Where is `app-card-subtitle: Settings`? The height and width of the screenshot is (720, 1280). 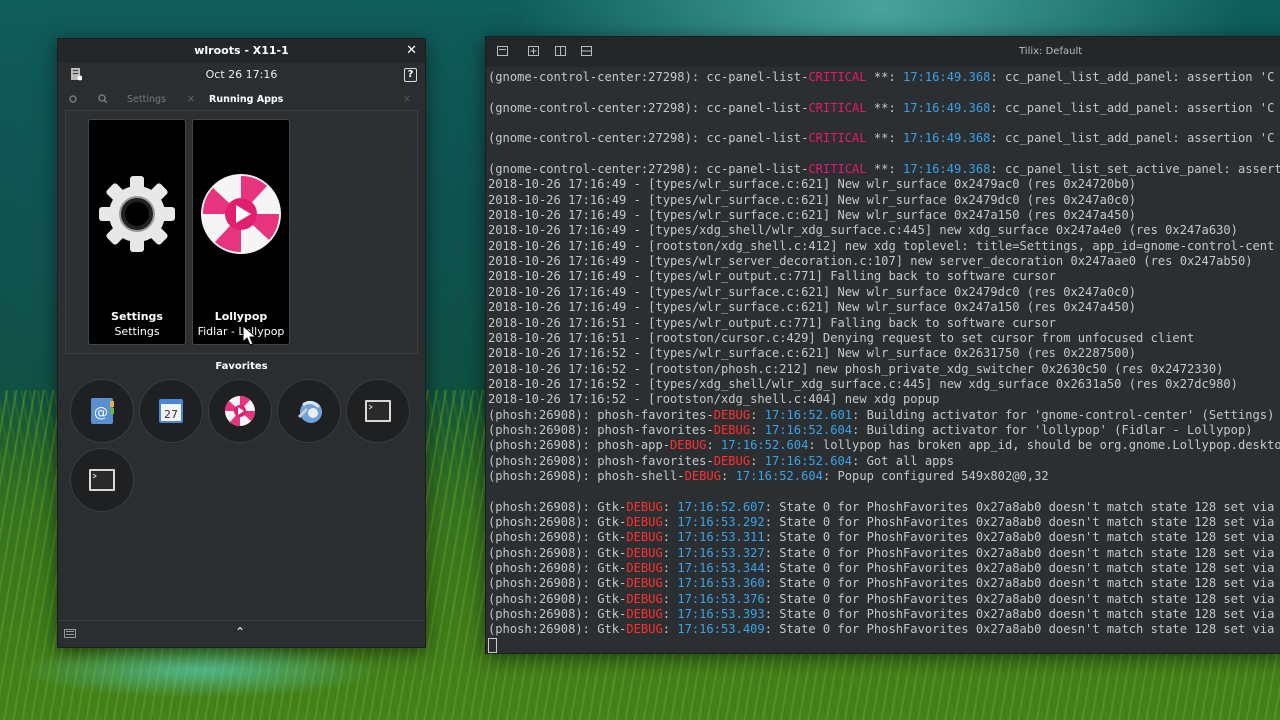 app-card-subtitle: Settings is located at coordinates (137, 331).